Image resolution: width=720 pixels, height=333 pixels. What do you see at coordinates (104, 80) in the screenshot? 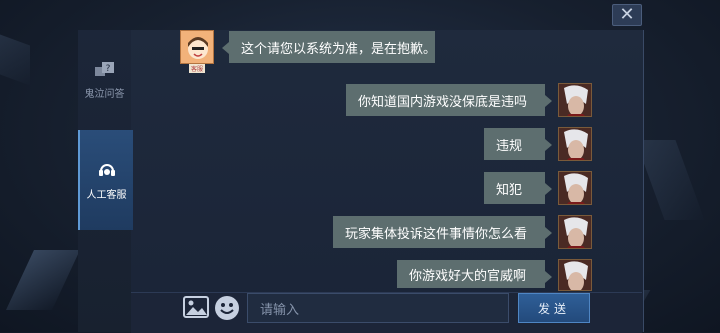
I see `sidebar-item-faq: ? 鬼泣问答` at bounding box center [104, 80].